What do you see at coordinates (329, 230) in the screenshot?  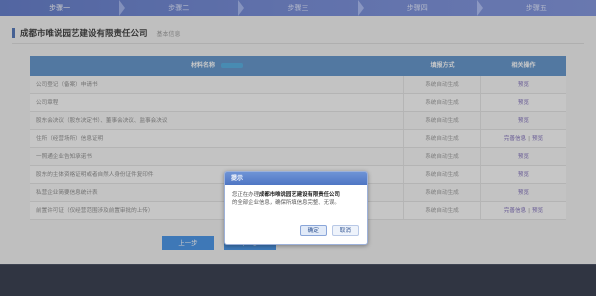 I see `dialog-buttons: 确定 取消` at bounding box center [329, 230].